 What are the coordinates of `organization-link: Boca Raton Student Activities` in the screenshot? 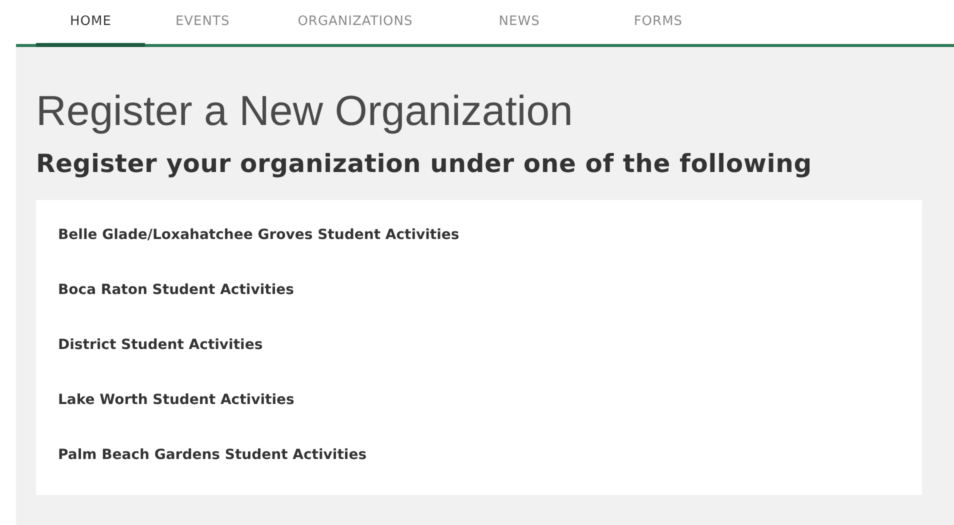 It's located at (176, 290).